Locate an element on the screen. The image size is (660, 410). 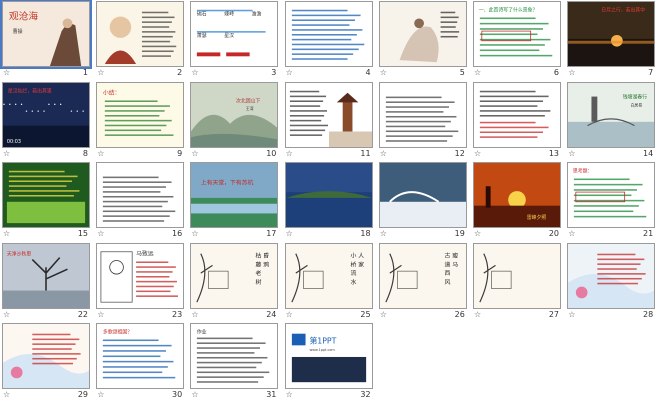
slide-thumbnail: ☆ 16 is located at coordinates (141, 201).